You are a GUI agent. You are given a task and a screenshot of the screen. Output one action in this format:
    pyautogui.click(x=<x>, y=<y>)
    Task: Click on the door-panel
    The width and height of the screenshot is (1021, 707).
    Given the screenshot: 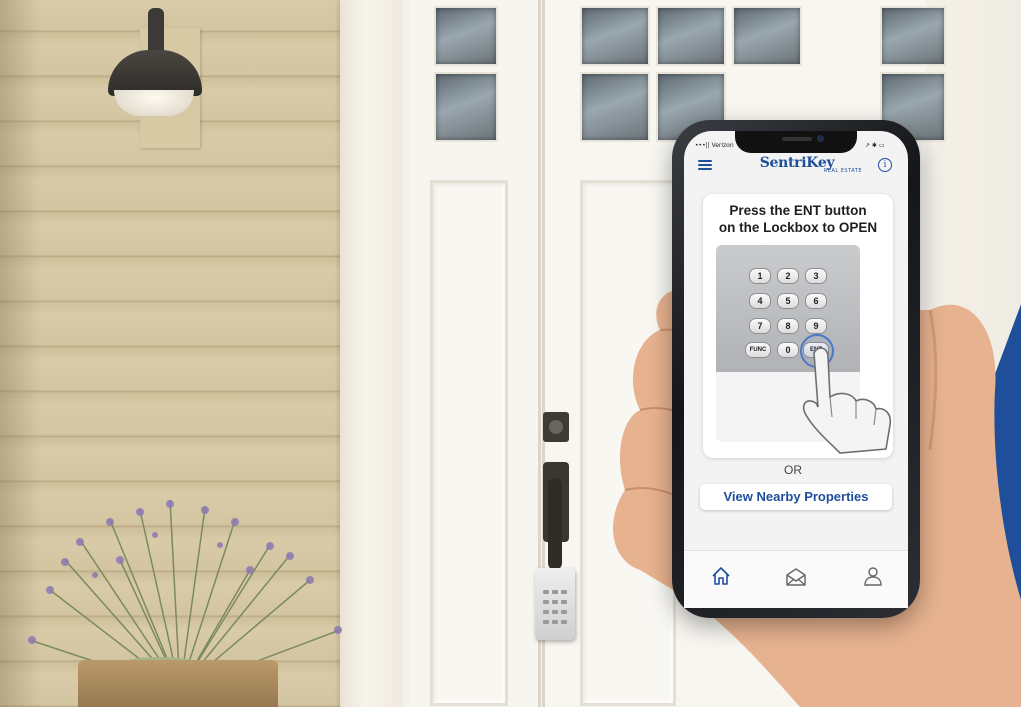 What is the action you would take?
    pyautogui.click(x=469, y=443)
    